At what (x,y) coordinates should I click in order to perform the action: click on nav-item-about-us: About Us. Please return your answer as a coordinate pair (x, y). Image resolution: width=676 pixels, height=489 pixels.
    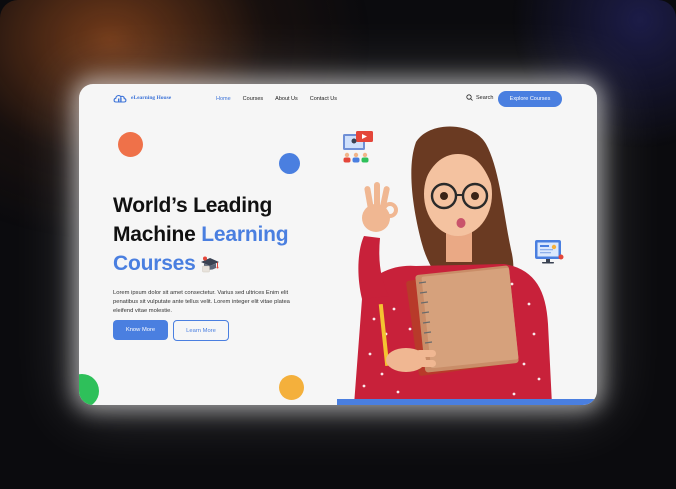
    Looking at the image, I should click on (286, 99).